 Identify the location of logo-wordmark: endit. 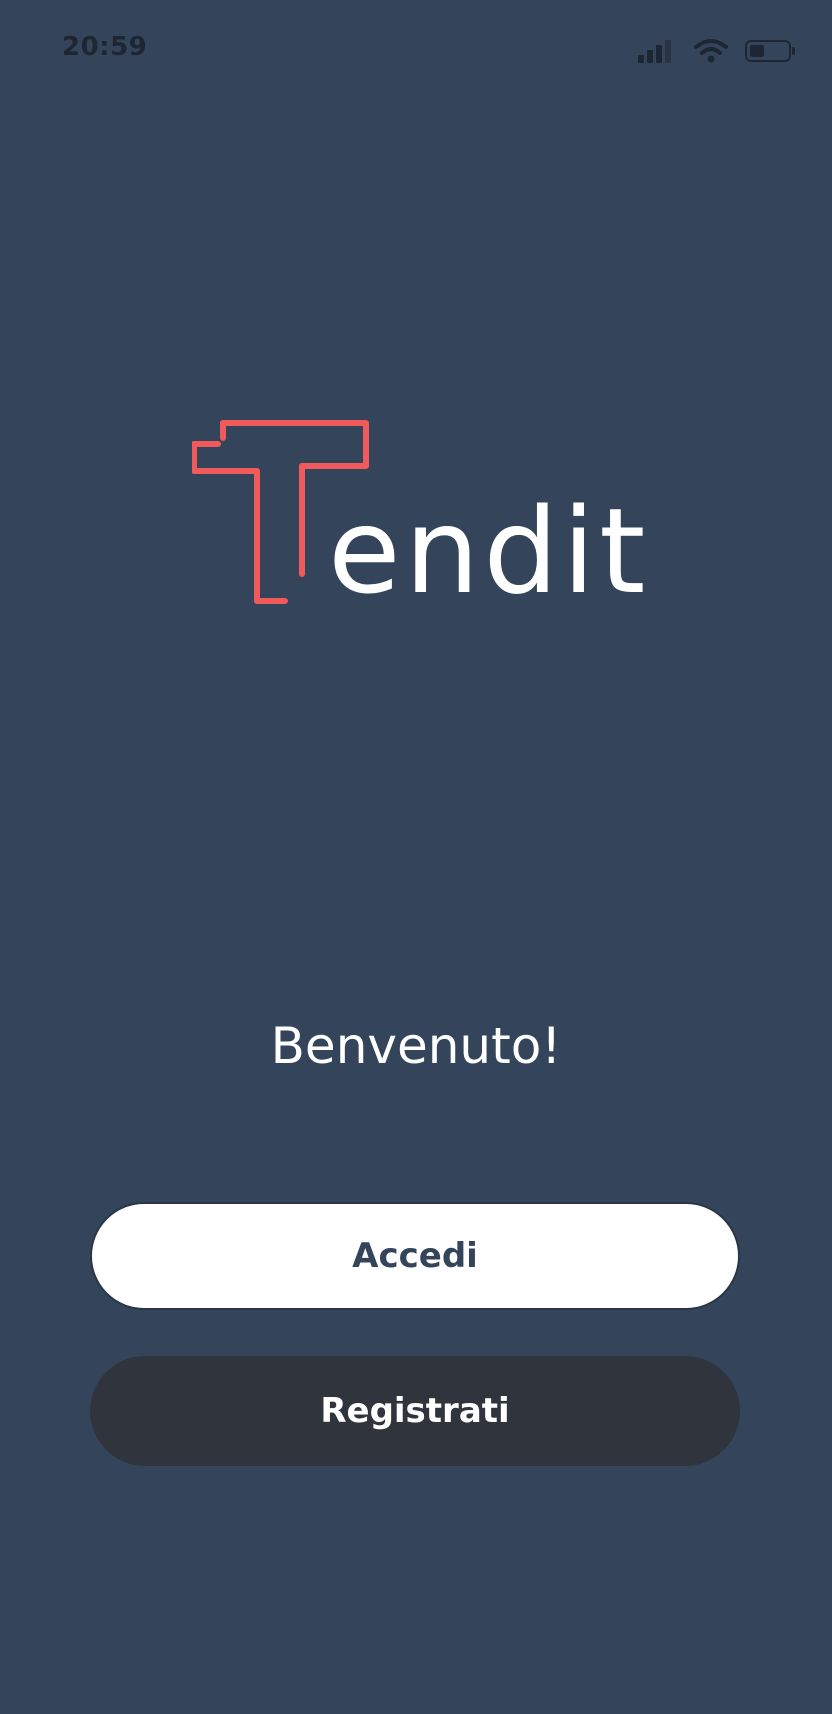
(489, 551).